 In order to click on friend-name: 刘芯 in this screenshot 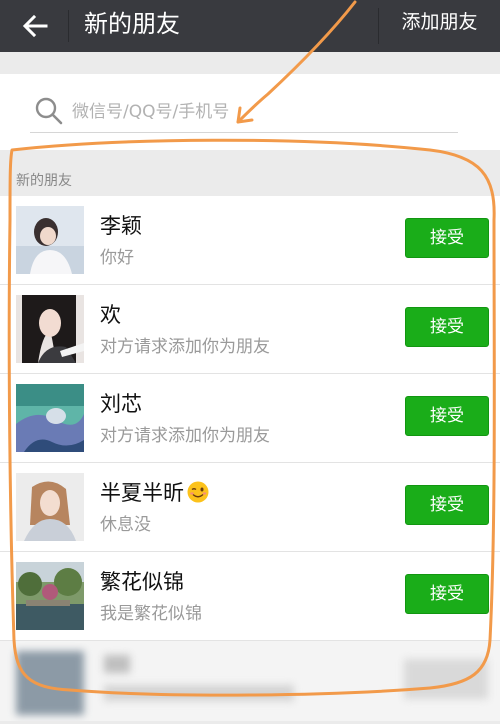, I will do `click(121, 404)`.